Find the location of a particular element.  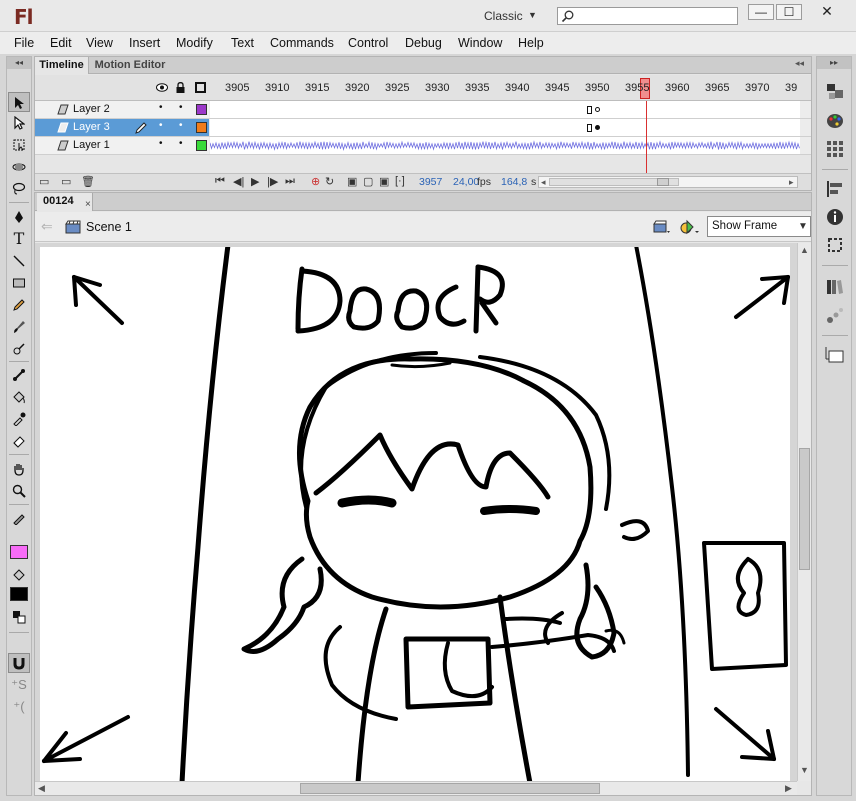

layer-row-layer-1: Layer 1 • • is located at coordinates (423, 146).